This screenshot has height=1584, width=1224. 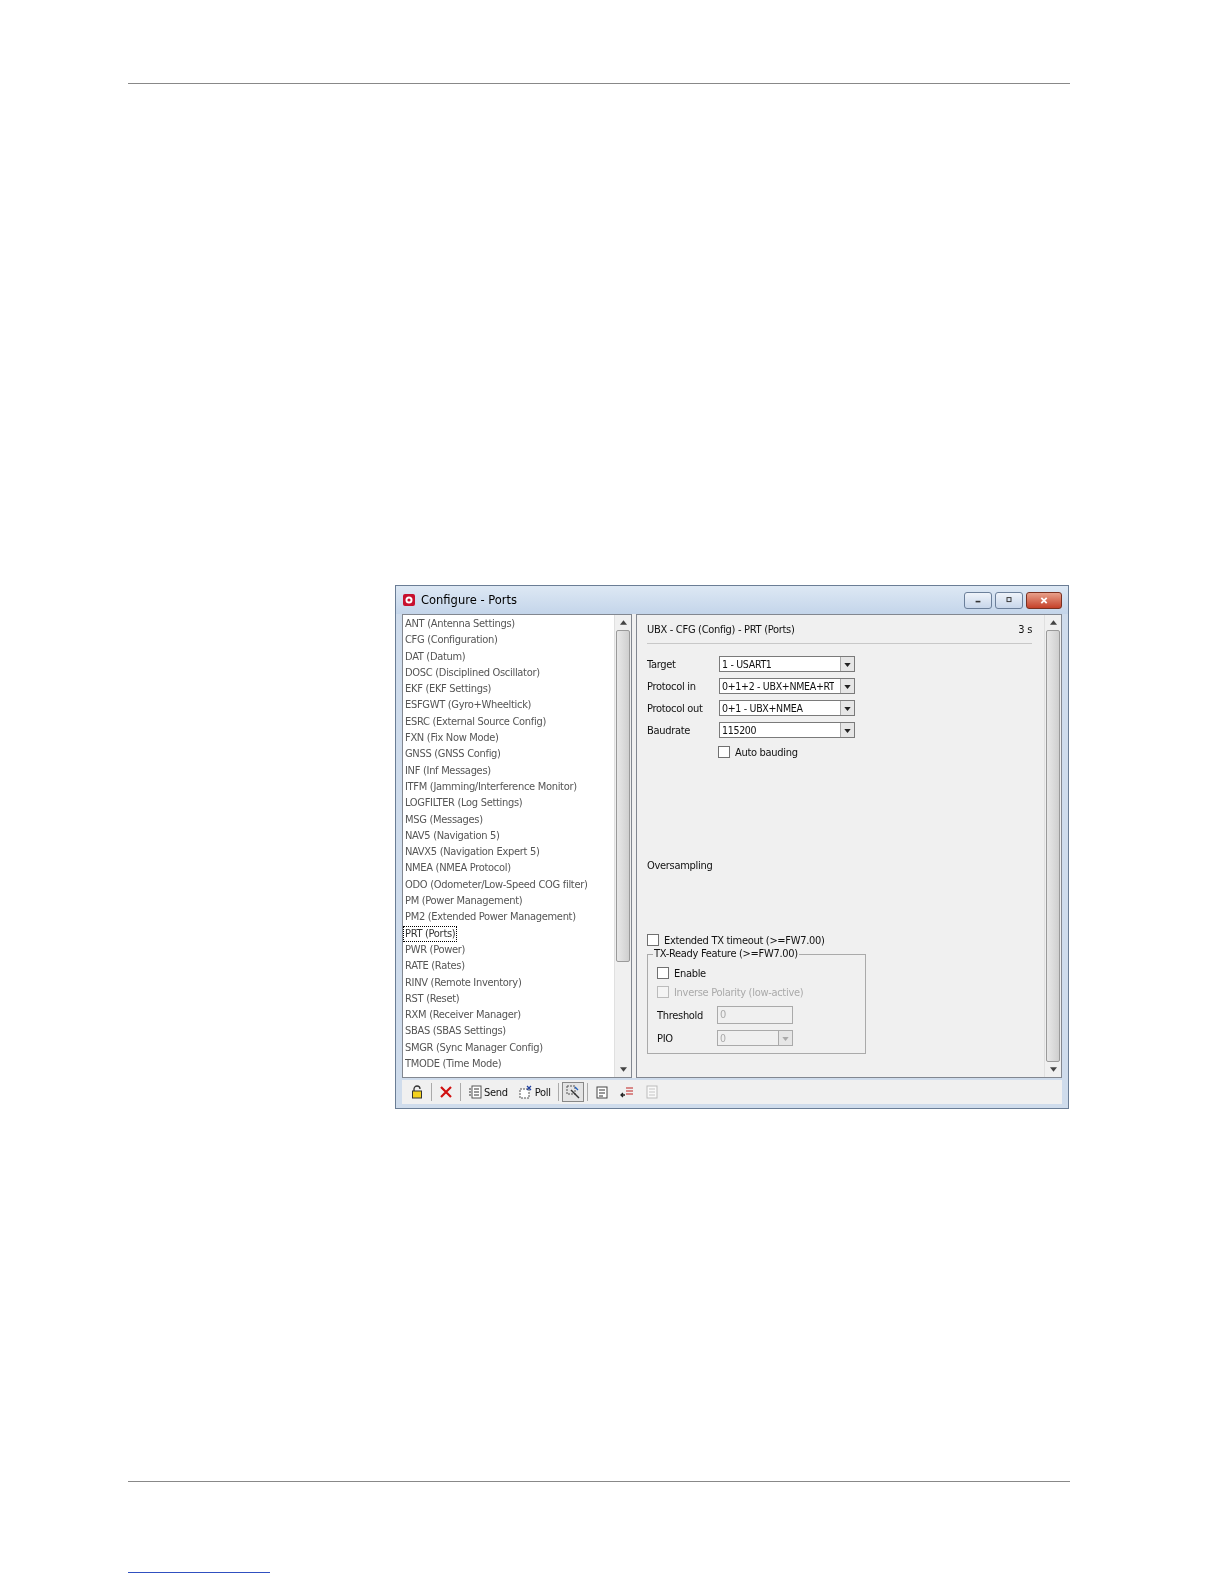 I want to click on field-label: Threshold, so click(x=681, y=1015).